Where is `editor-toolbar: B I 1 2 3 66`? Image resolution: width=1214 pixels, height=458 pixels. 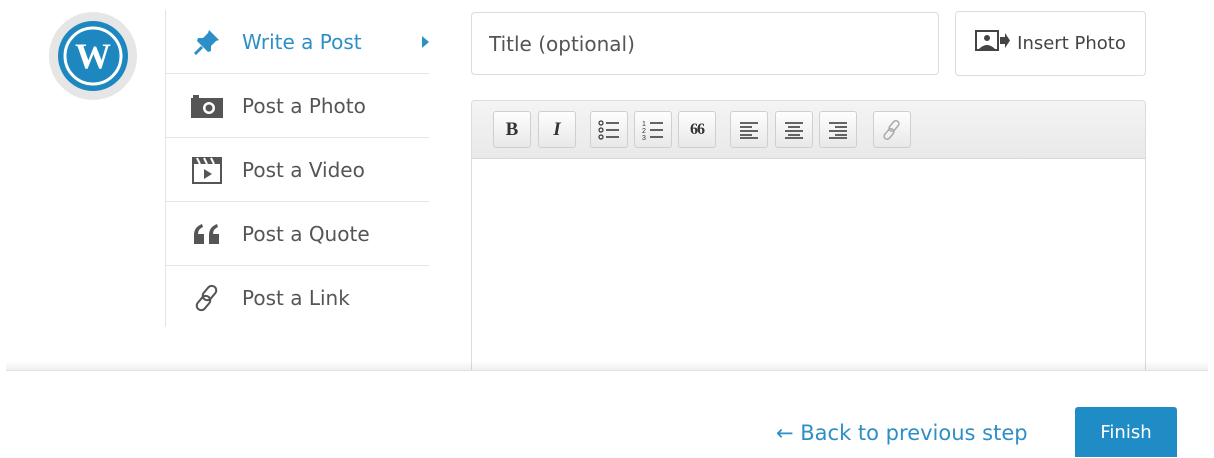 editor-toolbar: B I 1 2 3 66 is located at coordinates (808, 130).